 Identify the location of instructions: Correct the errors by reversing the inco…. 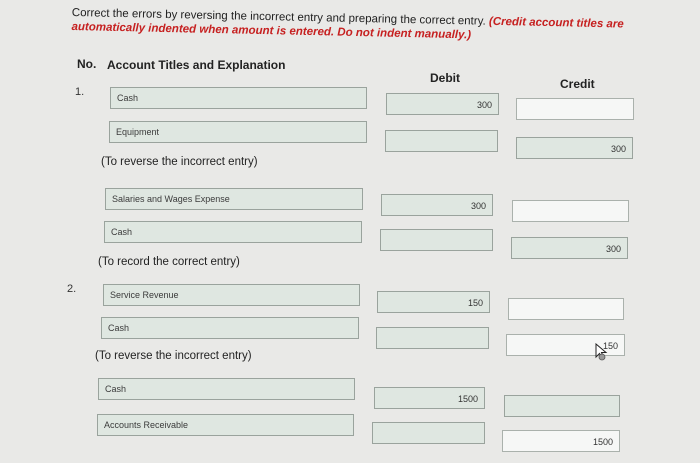
(381, 26).